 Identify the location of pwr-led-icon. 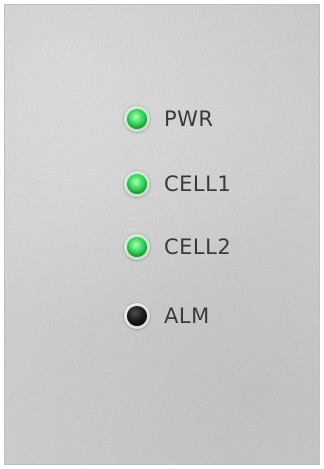
(137, 119).